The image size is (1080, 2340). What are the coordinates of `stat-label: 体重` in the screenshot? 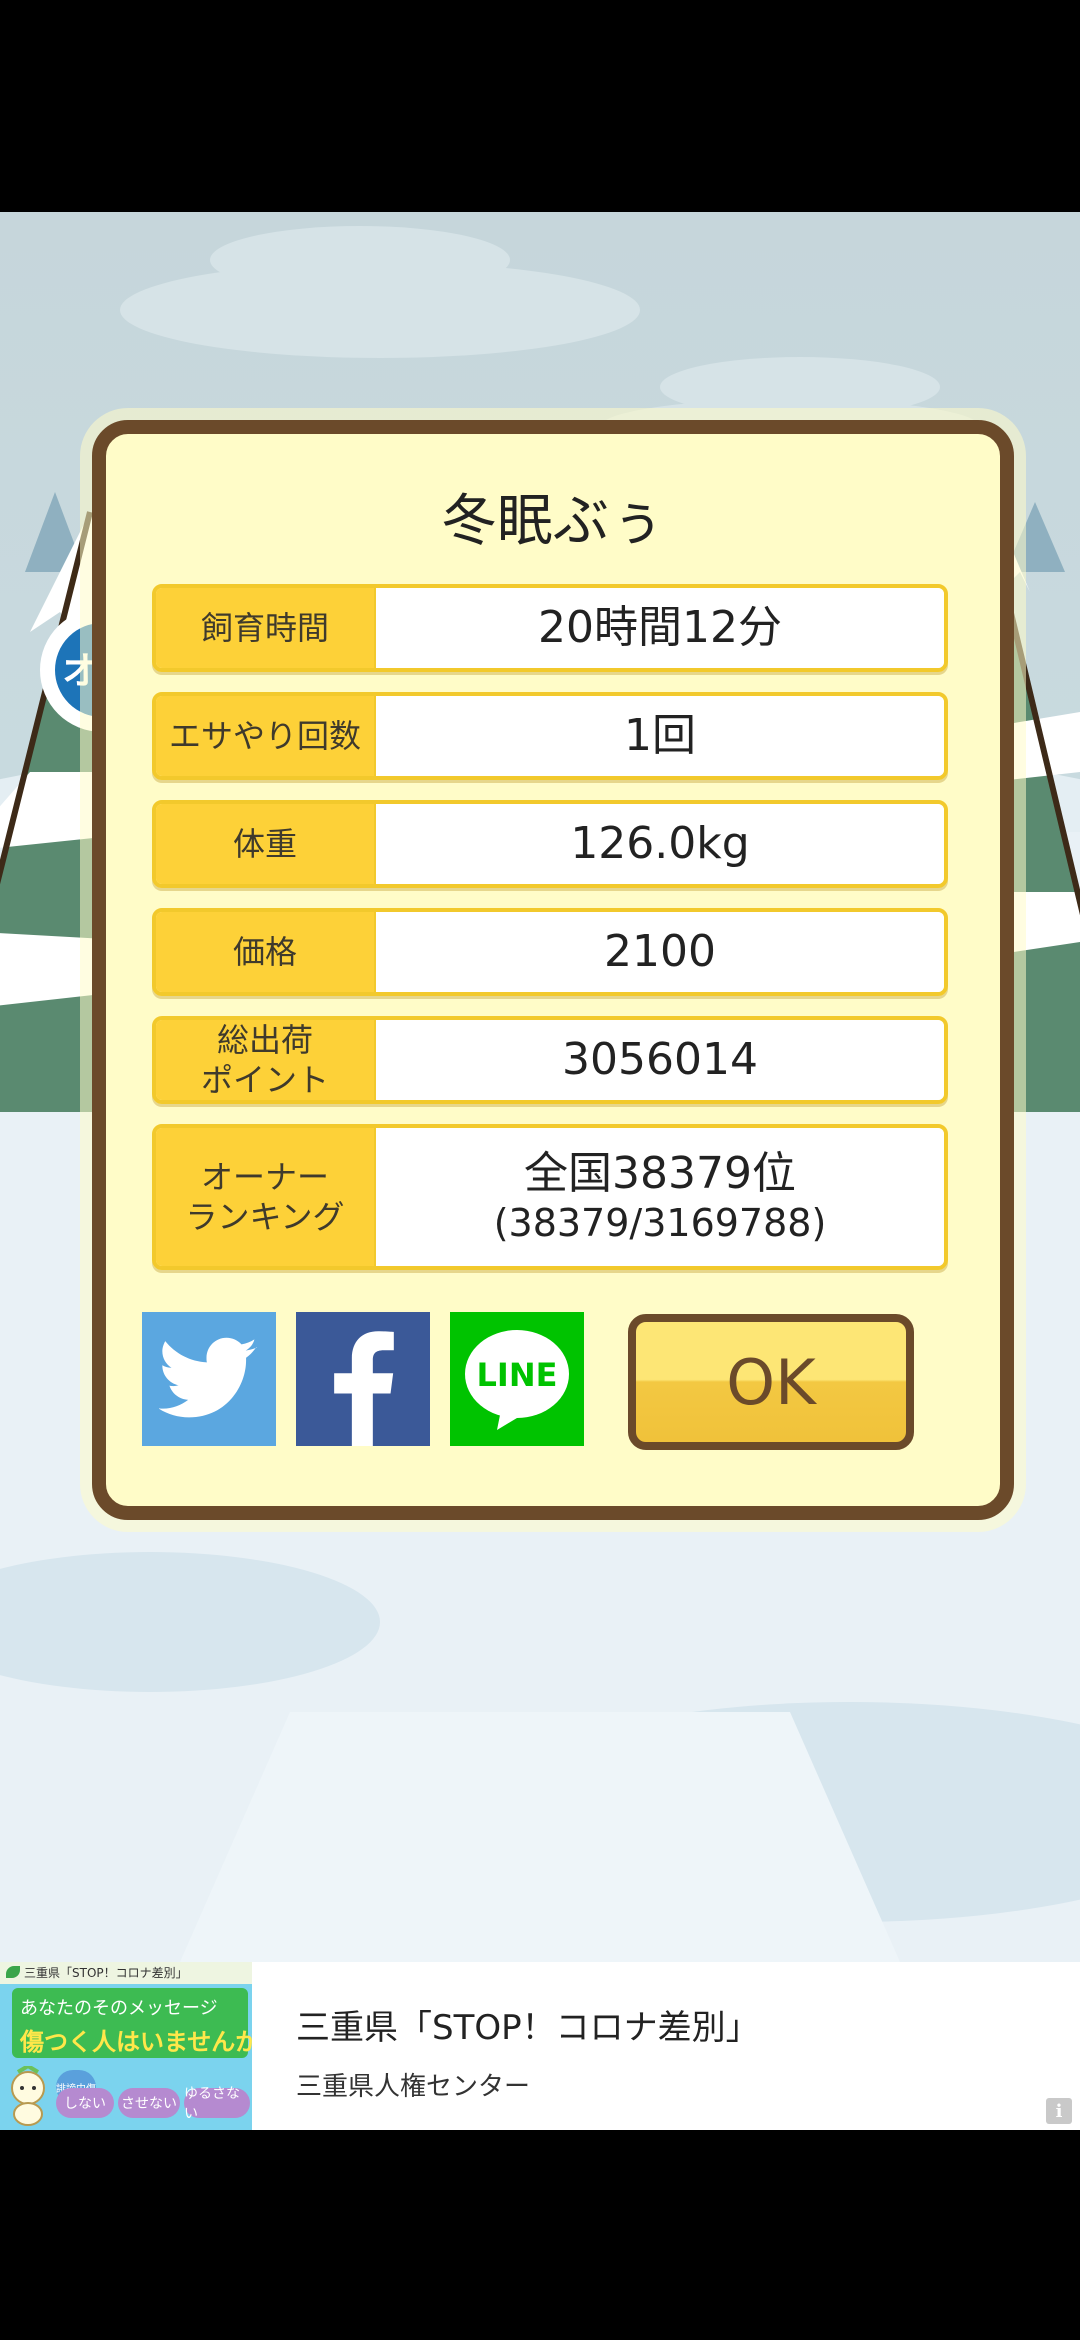 It's located at (266, 844).